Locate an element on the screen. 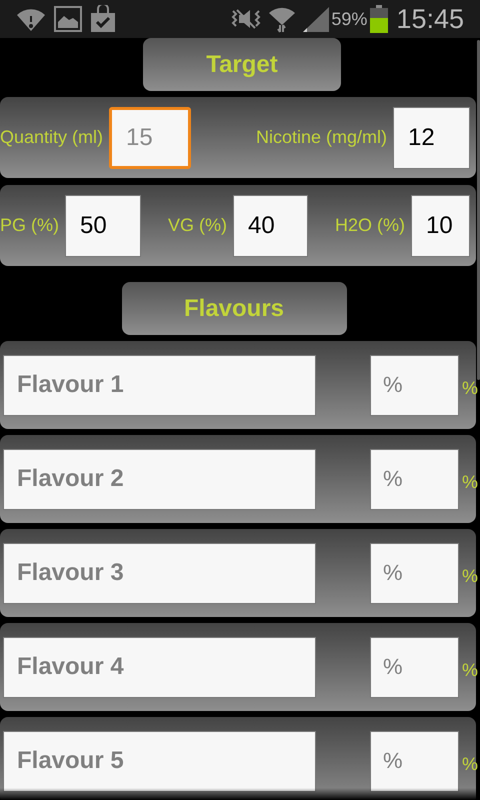 This screenshot has width=480, height=800. input-field: 10 is located at coordinates (440, 225).